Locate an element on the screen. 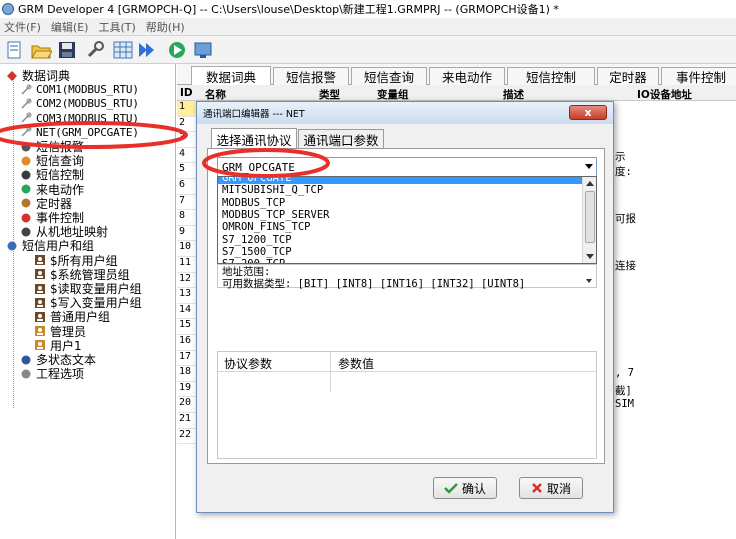 The image size is (736, 539). protocol-option: MODBUS_TCP_SERVER is located at coordinates (400, 215).